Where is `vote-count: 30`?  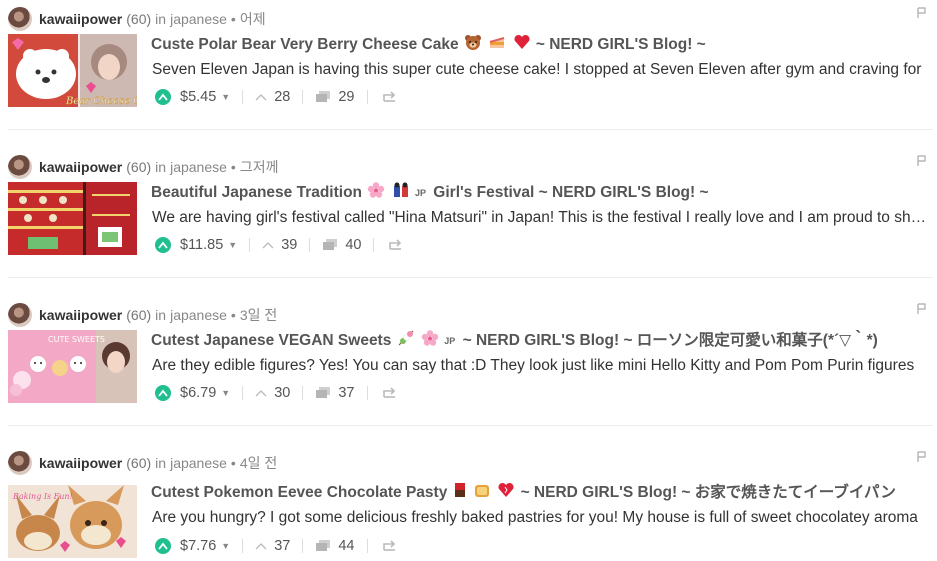
vote-count: 30 is located at coordinates (282, 393).